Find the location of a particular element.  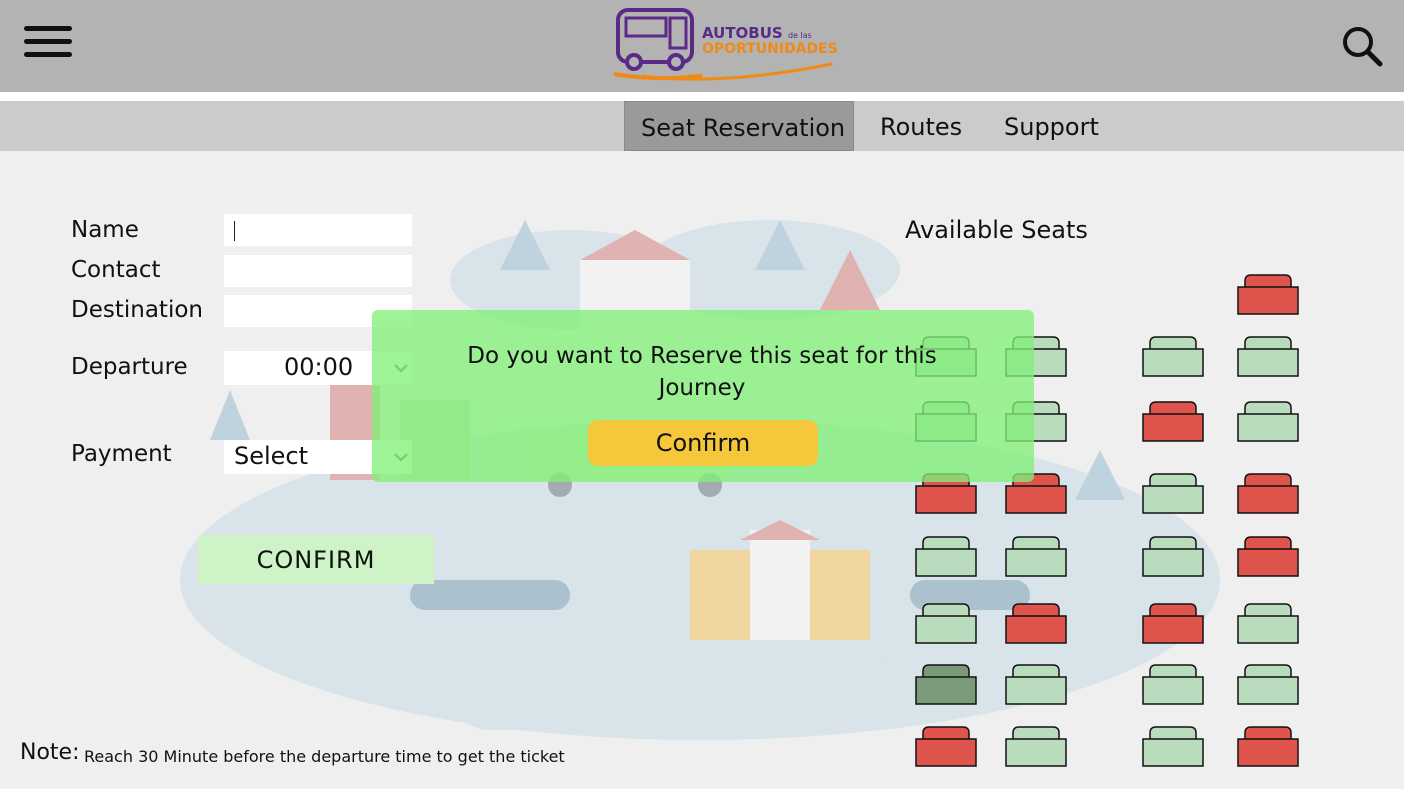

payment-value: Select is located at coordinates (271, 456).